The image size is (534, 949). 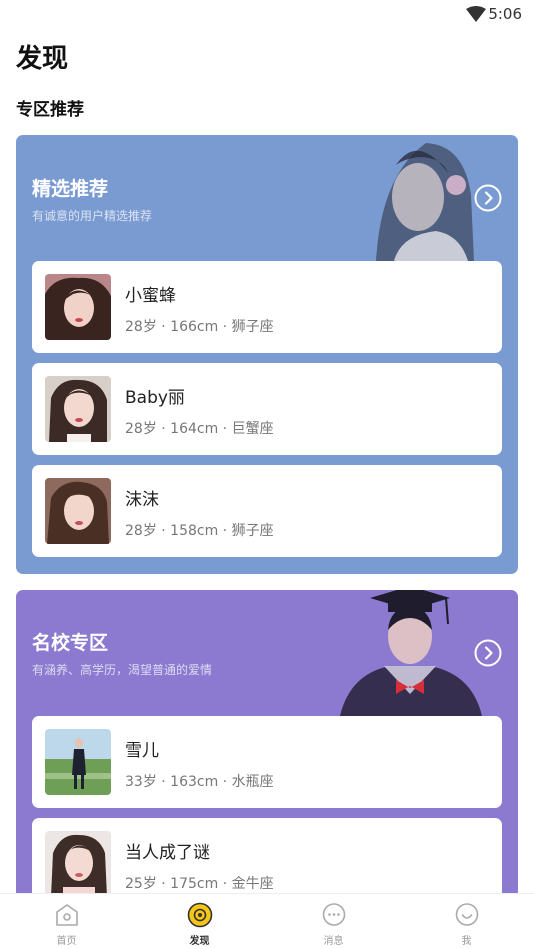 What do you see at coordinates (70, 189) in the screenshot?
I see `zone-title: 精选推荐` at bounding box center [70, 189].